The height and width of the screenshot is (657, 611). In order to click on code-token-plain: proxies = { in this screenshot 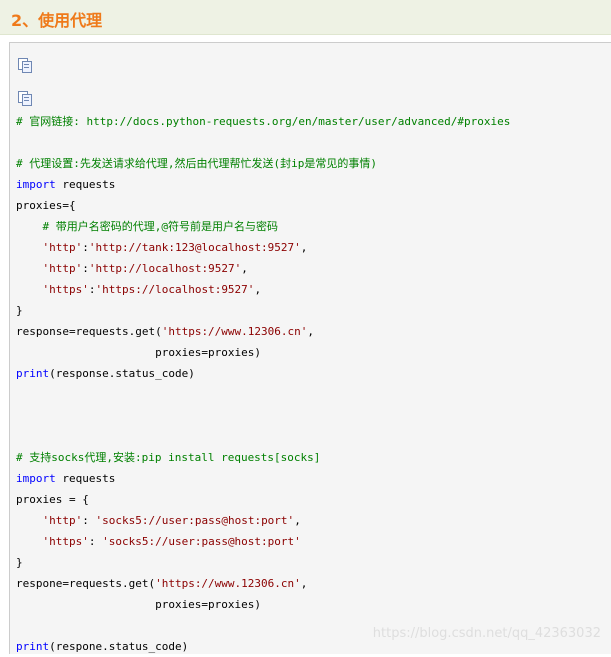, I will do `click(52, 499)`.